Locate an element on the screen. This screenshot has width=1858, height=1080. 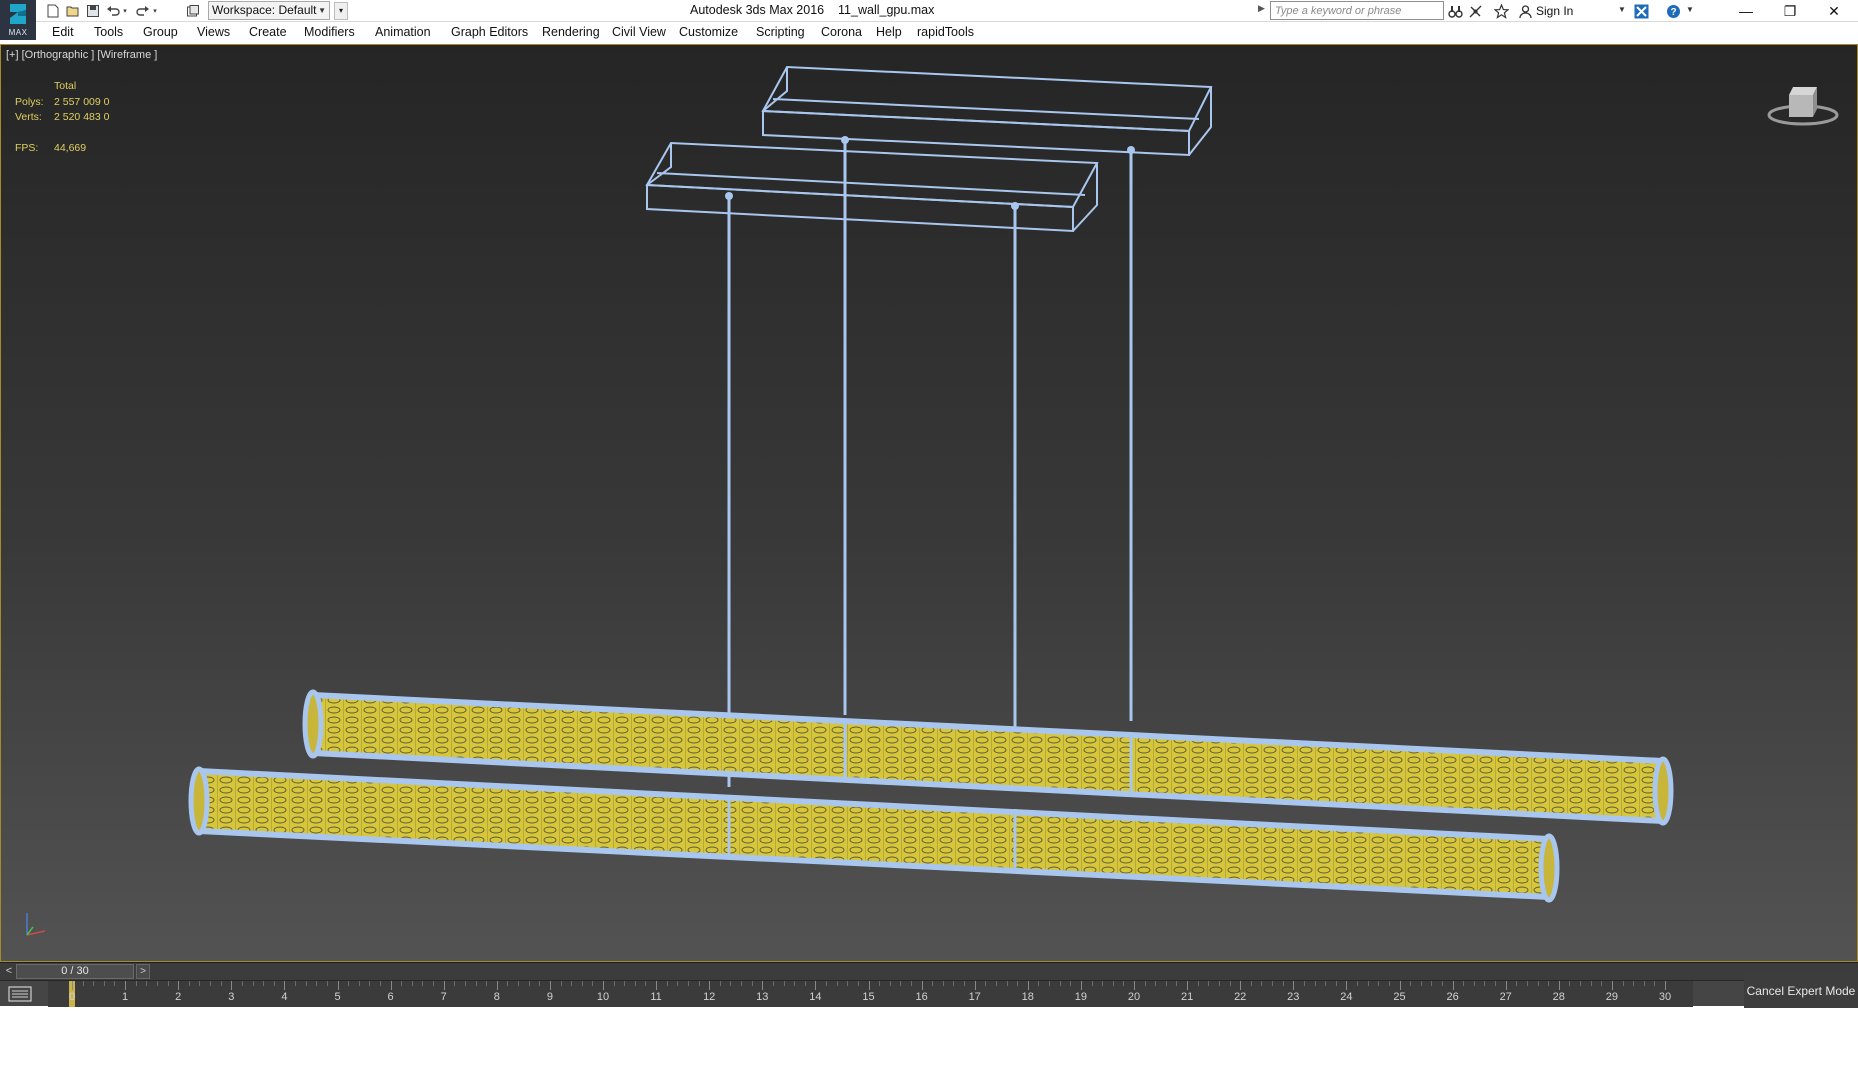
menu-edit: Edit is located at coordinates (63, 32).